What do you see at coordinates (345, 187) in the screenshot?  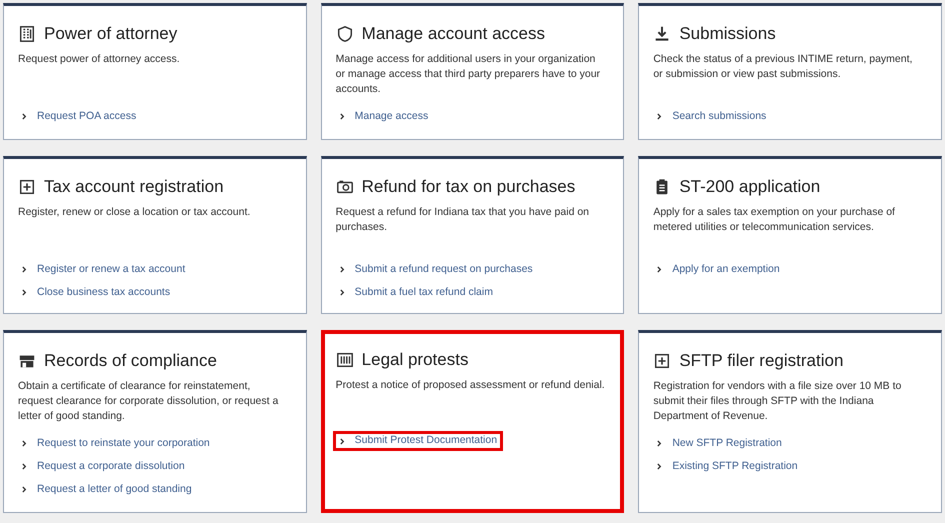 I see `camera-icon` at bounding box center [345, 187].